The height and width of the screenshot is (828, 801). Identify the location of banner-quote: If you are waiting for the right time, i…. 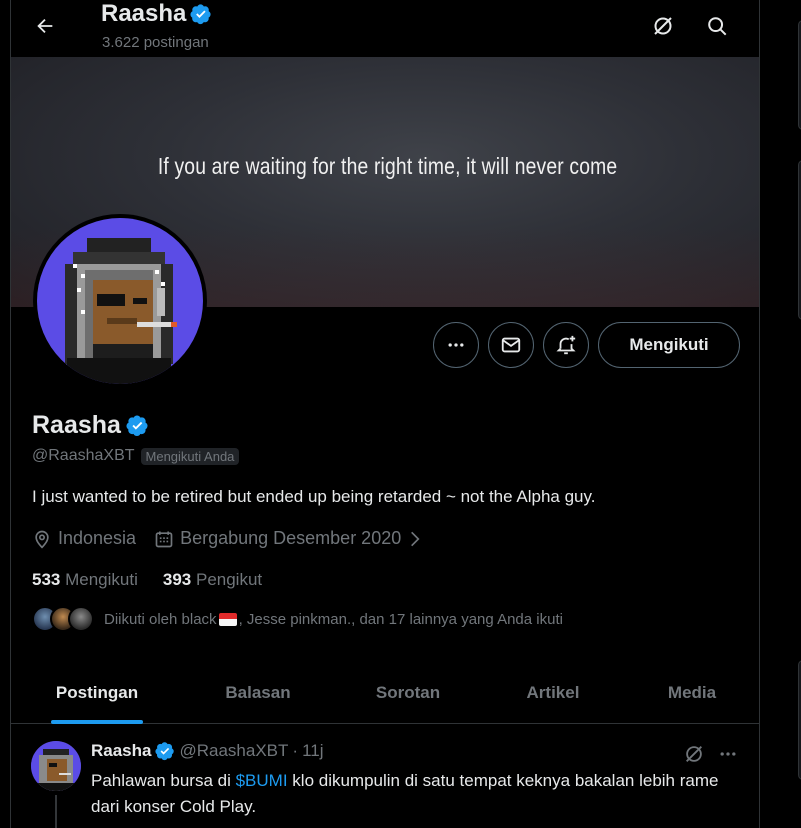
(387, 166).